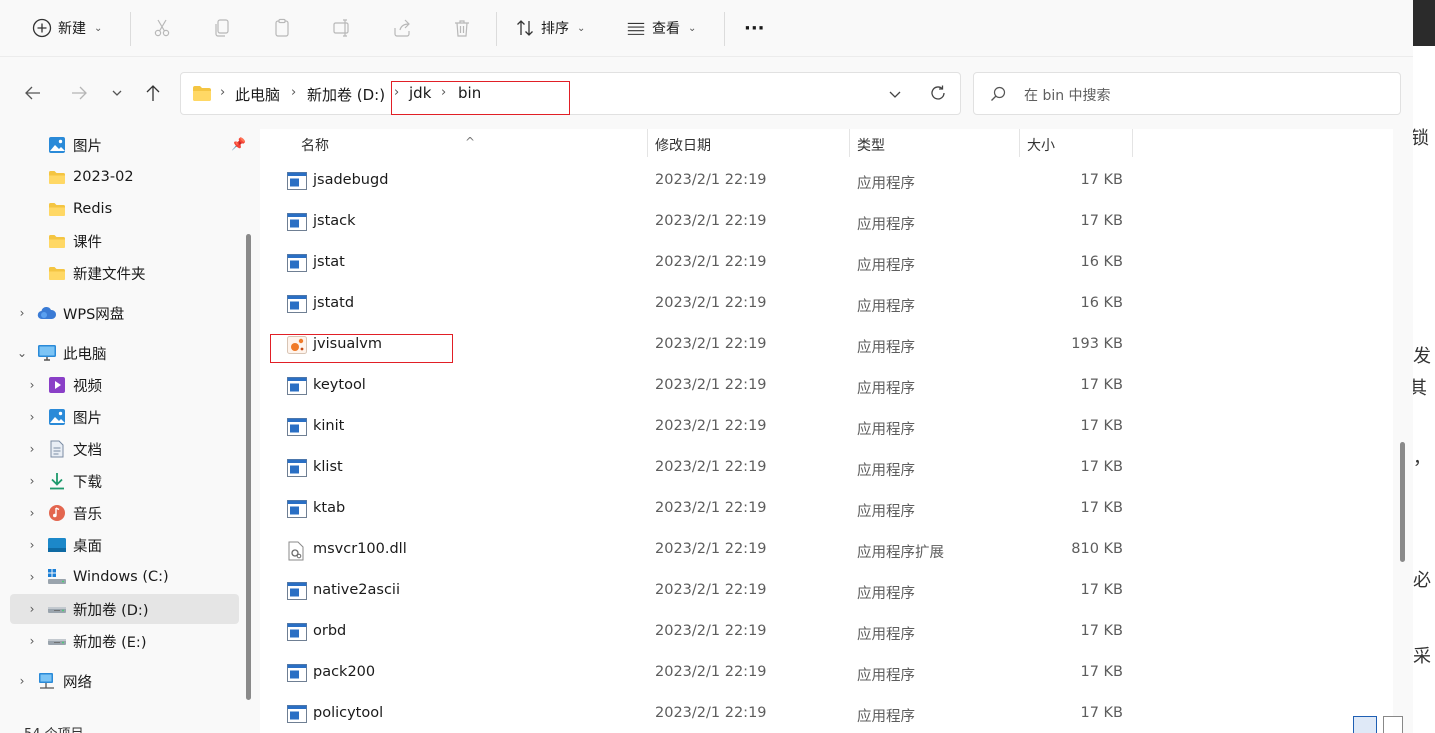 The width and height of the screenshot is (1435, 733). I want to click on file-row: policytool 2023/2/1 22:19 应用程序 17 KB, so click(826, 713).